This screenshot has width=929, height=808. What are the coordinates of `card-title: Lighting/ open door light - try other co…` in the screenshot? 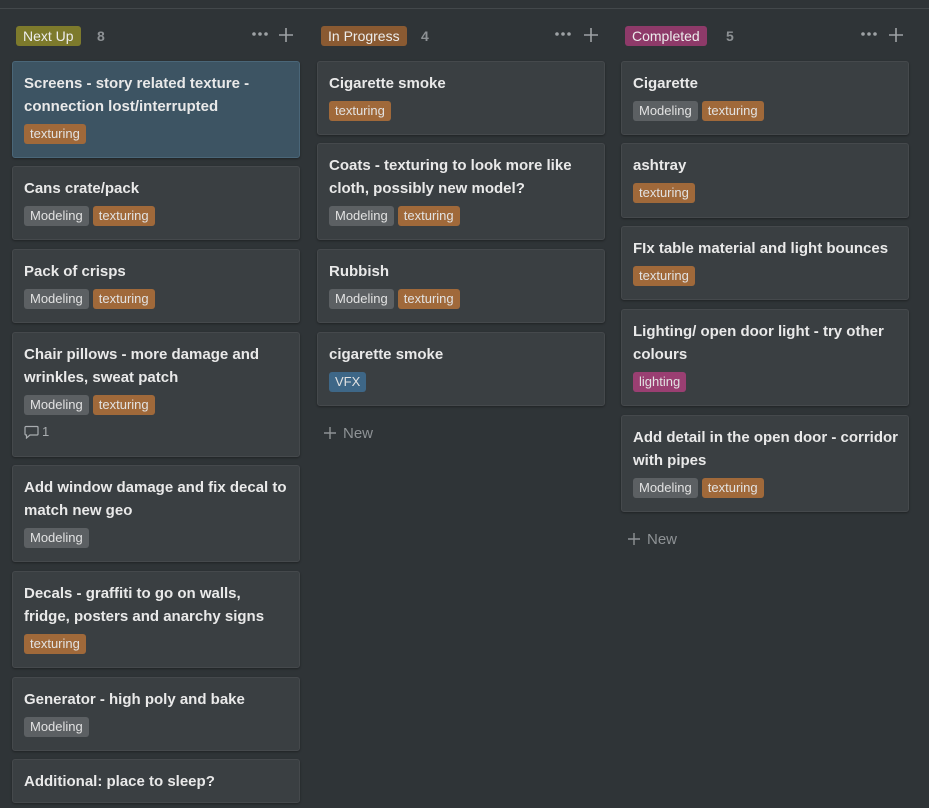 It's located at (758, 343).